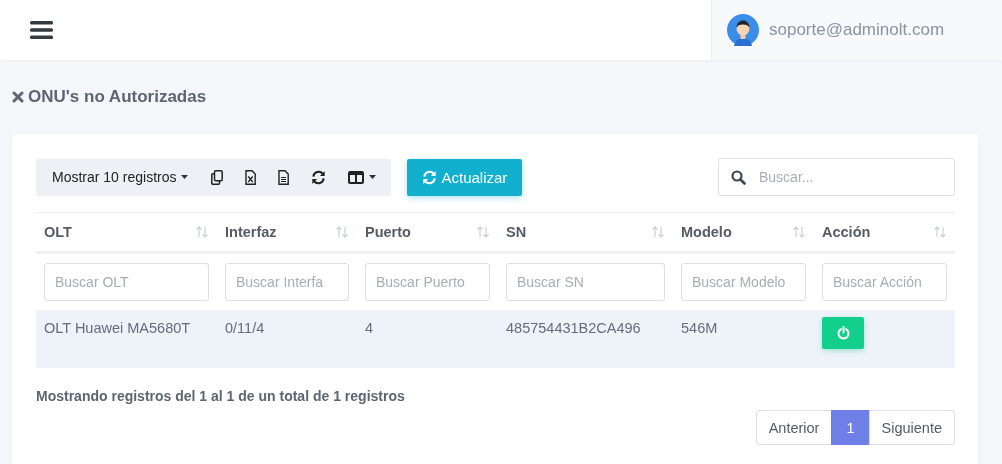 The width and height of the screenshot is (1002, 464). I want to click on page-title: ONU's no Autorizadas, so click(117, 97).